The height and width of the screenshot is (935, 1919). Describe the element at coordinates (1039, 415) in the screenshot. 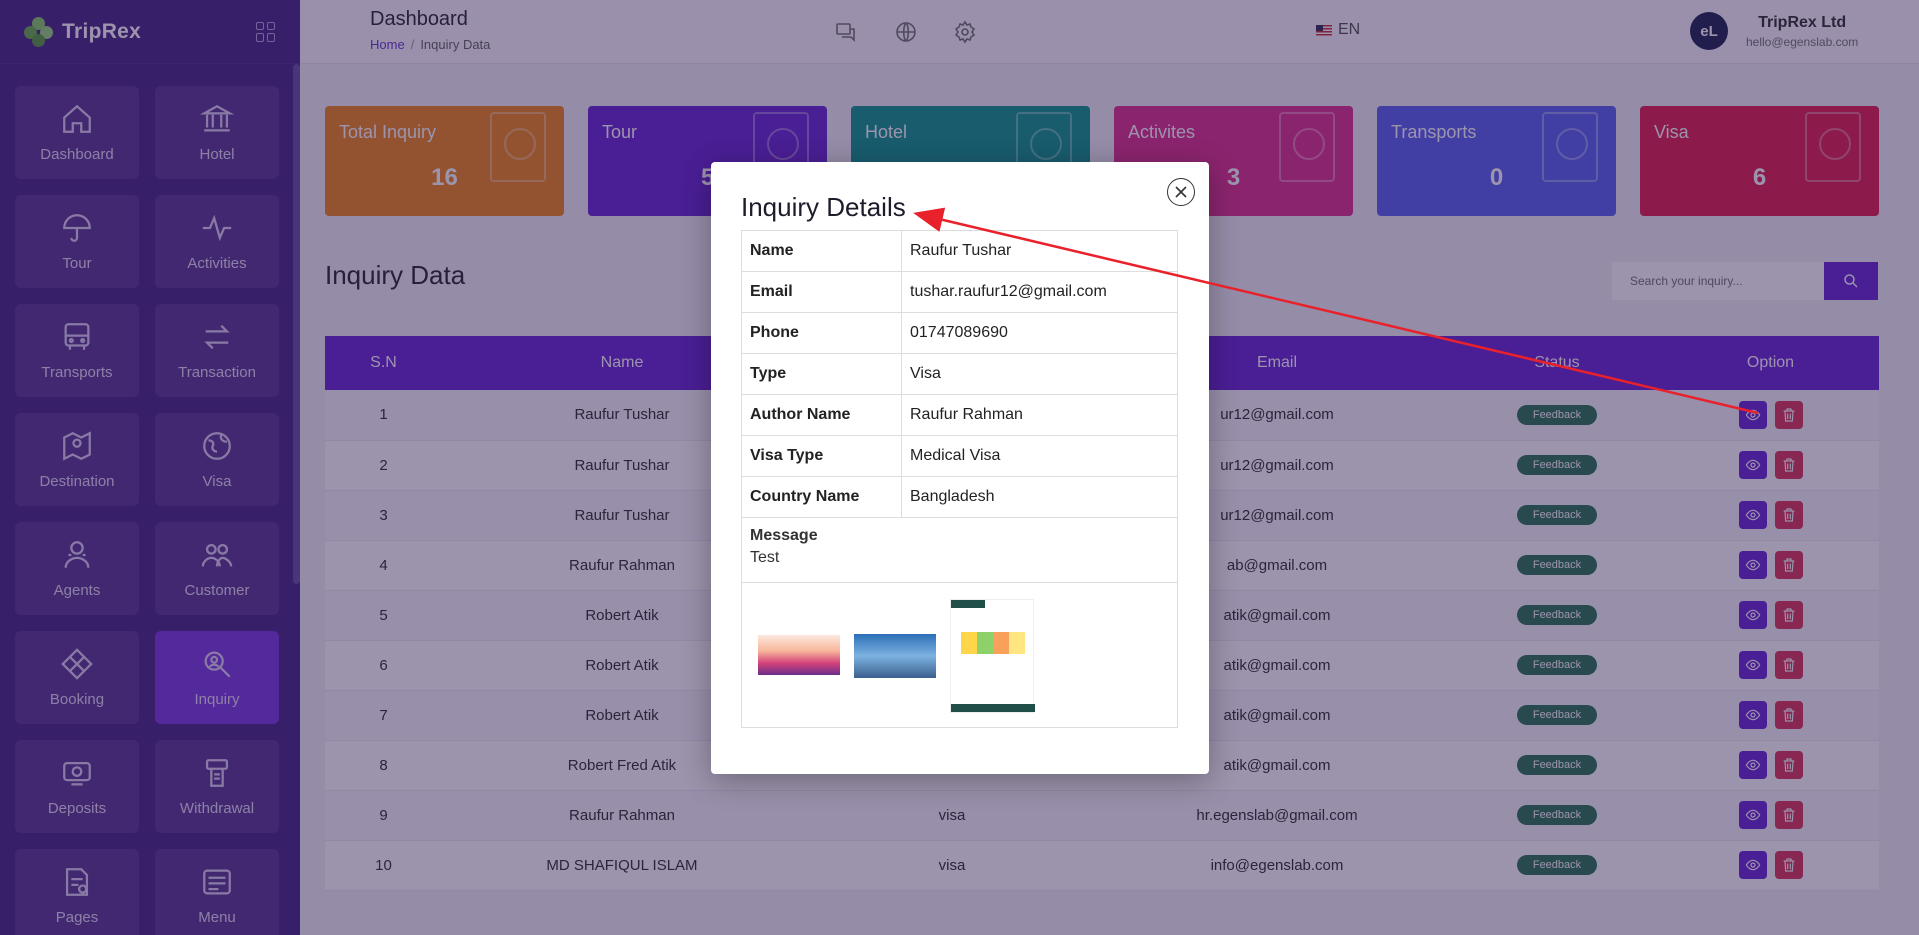

I see `detail-value: Raufur Rahman` at that location.